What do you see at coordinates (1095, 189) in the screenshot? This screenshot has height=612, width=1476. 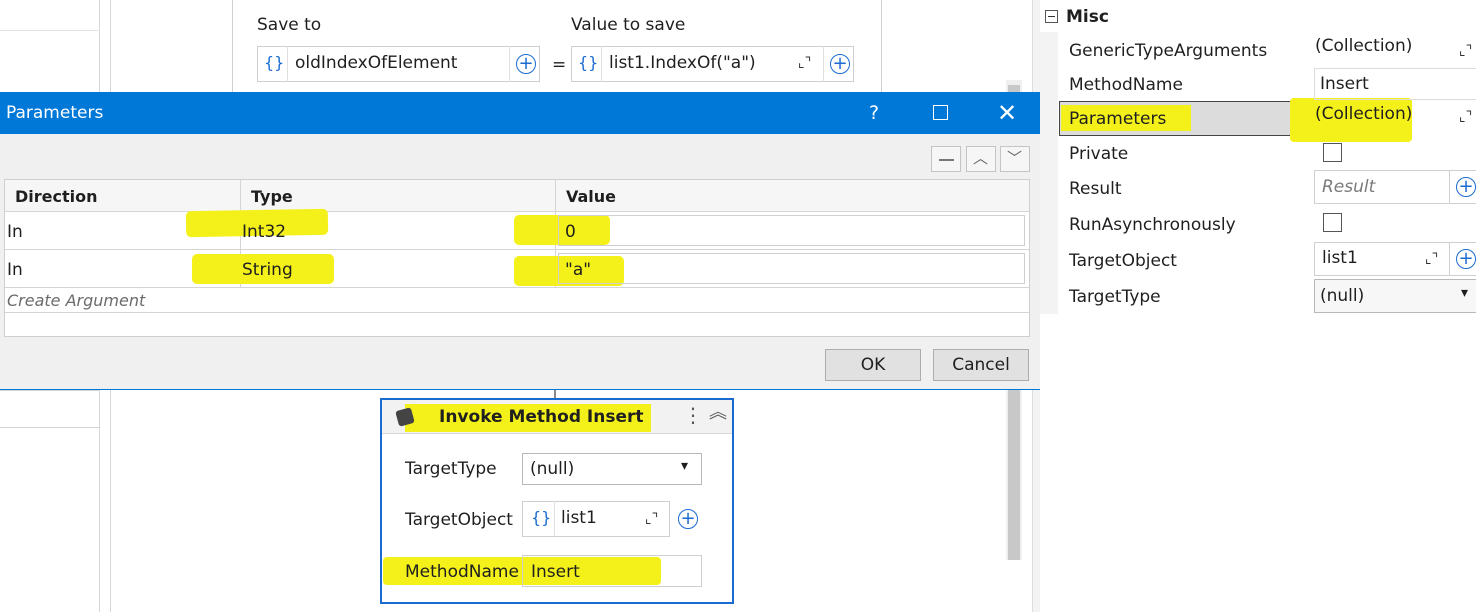 I see `property-label: Result` at bounding box center [1095, 189].